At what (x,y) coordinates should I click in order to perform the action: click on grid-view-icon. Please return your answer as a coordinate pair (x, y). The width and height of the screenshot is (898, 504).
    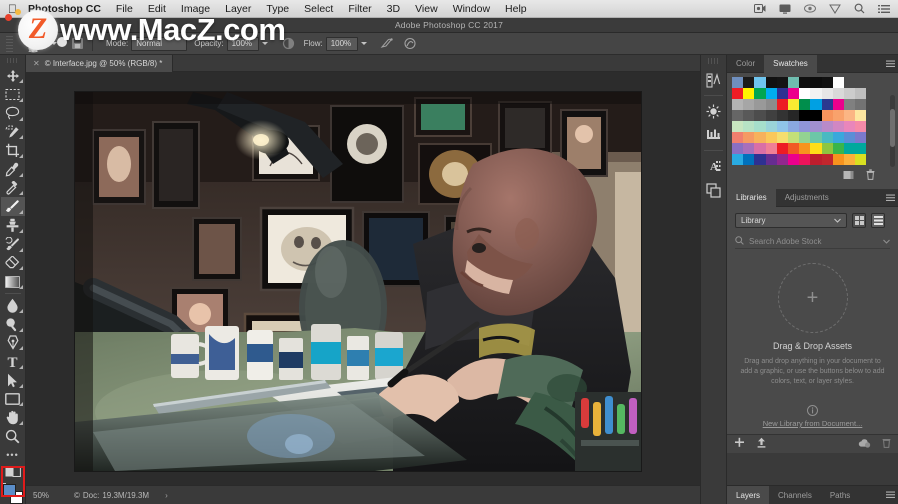
    Looking at the image, I should click on (859, 220).